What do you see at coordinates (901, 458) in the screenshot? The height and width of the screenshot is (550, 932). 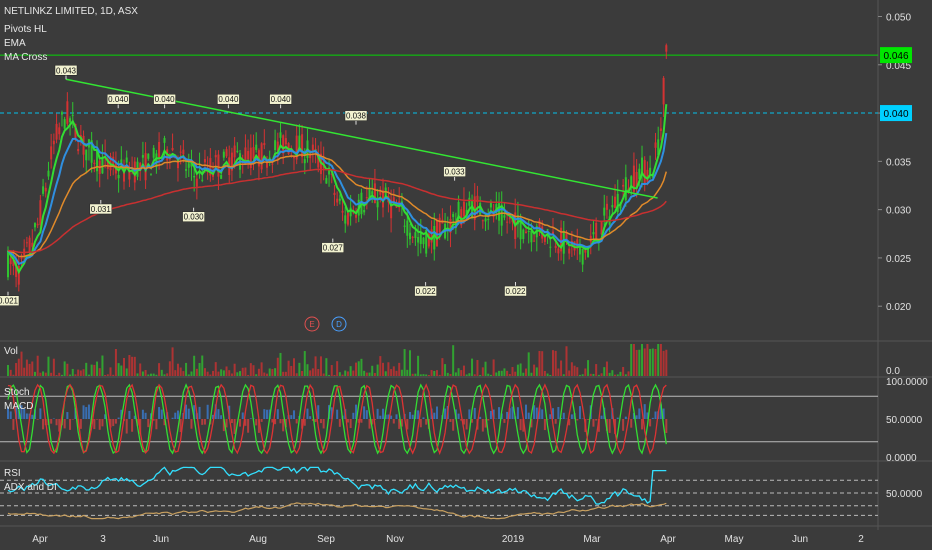 I see `stoch-axis-label: 0.0000` at bounding box center [901, 458].